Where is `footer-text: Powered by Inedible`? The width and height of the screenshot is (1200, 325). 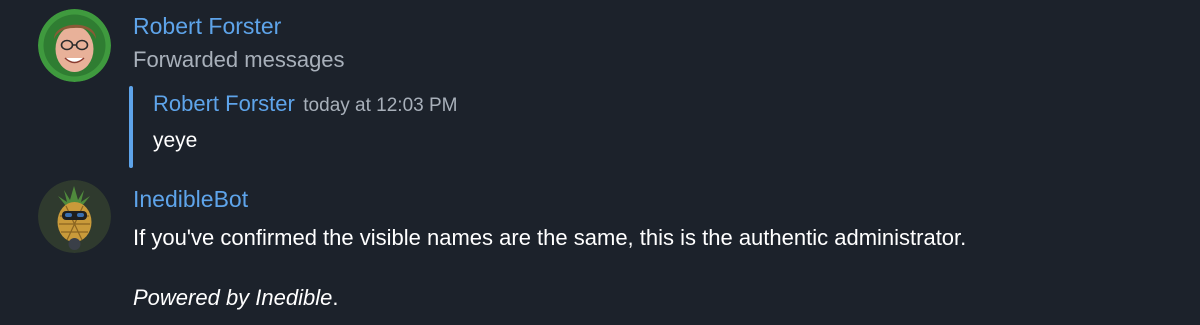
footer-text: Powered by Inedible is located at coordinates (233, 297).